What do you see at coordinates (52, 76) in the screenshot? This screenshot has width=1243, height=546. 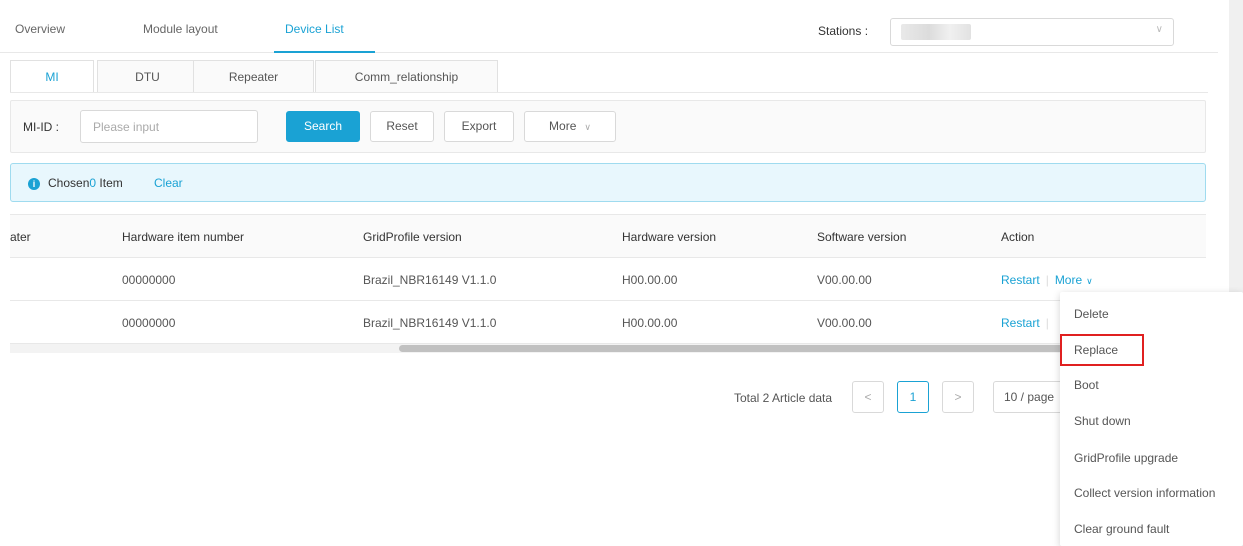 I see `subtab-mi: MI` at bounding box center [52, 76].